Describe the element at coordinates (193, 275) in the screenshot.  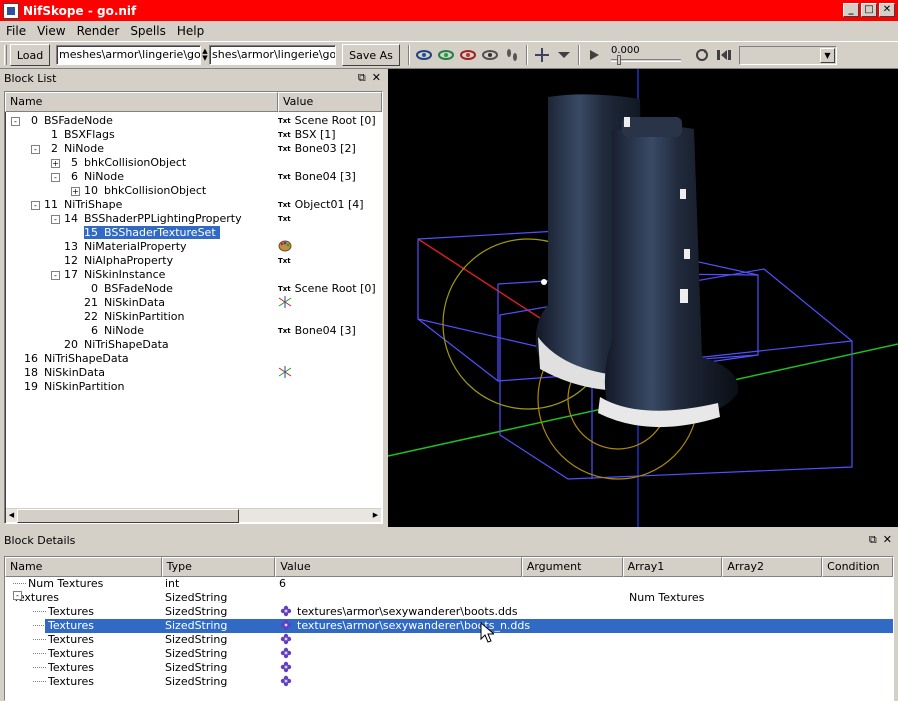
I see `block-row: -17 NiSkinInstance` at that location.